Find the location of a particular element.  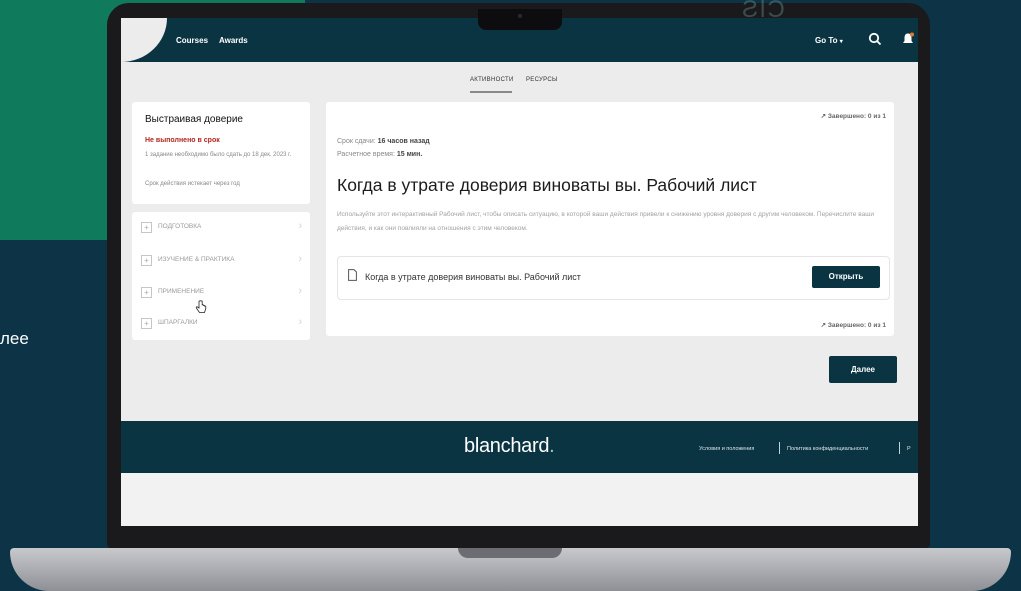

course-title: Выстраивая доверие is located at coordinates (194, 119).